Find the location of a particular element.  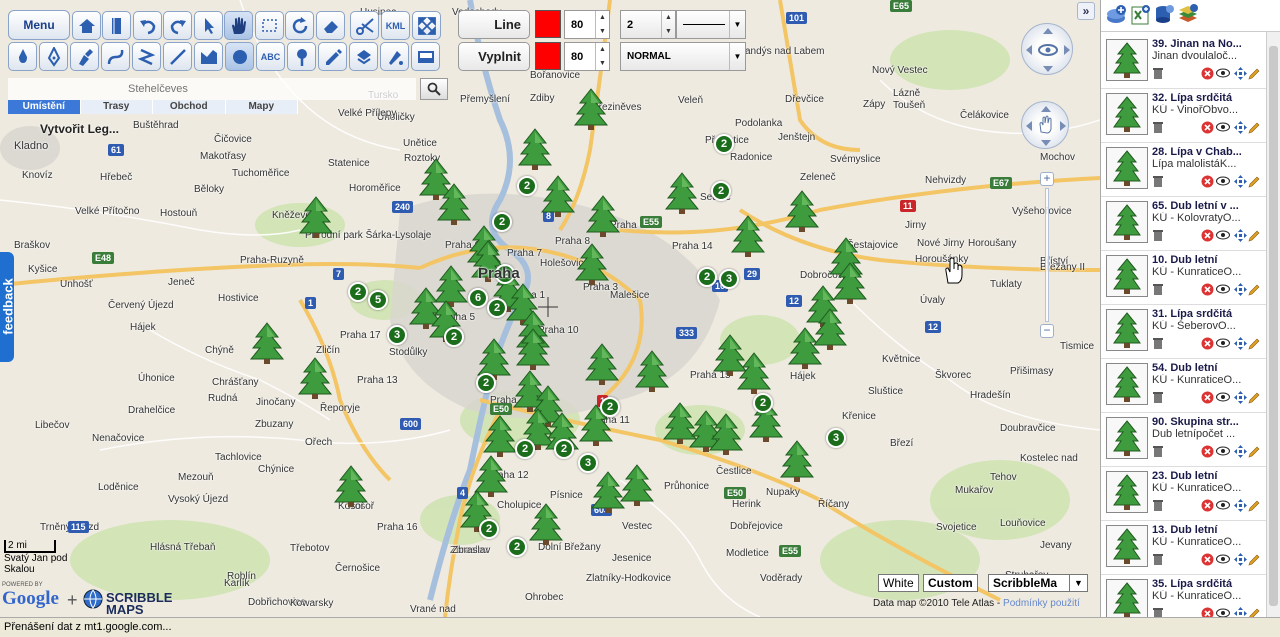

home-button is located at coordinates (86, 25).